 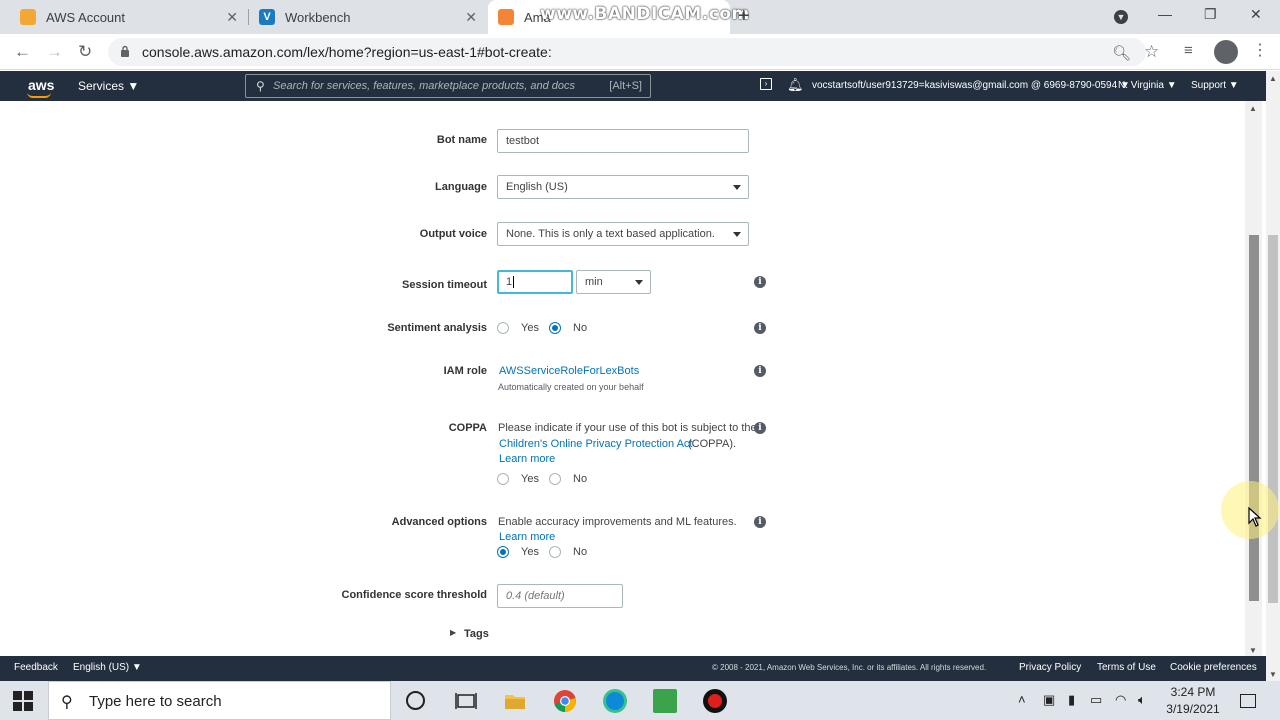 What do you see at coordinates (535, 282) in the screenshot?
I see `session-timeout-input: 1` at bounding box center [535, 282].